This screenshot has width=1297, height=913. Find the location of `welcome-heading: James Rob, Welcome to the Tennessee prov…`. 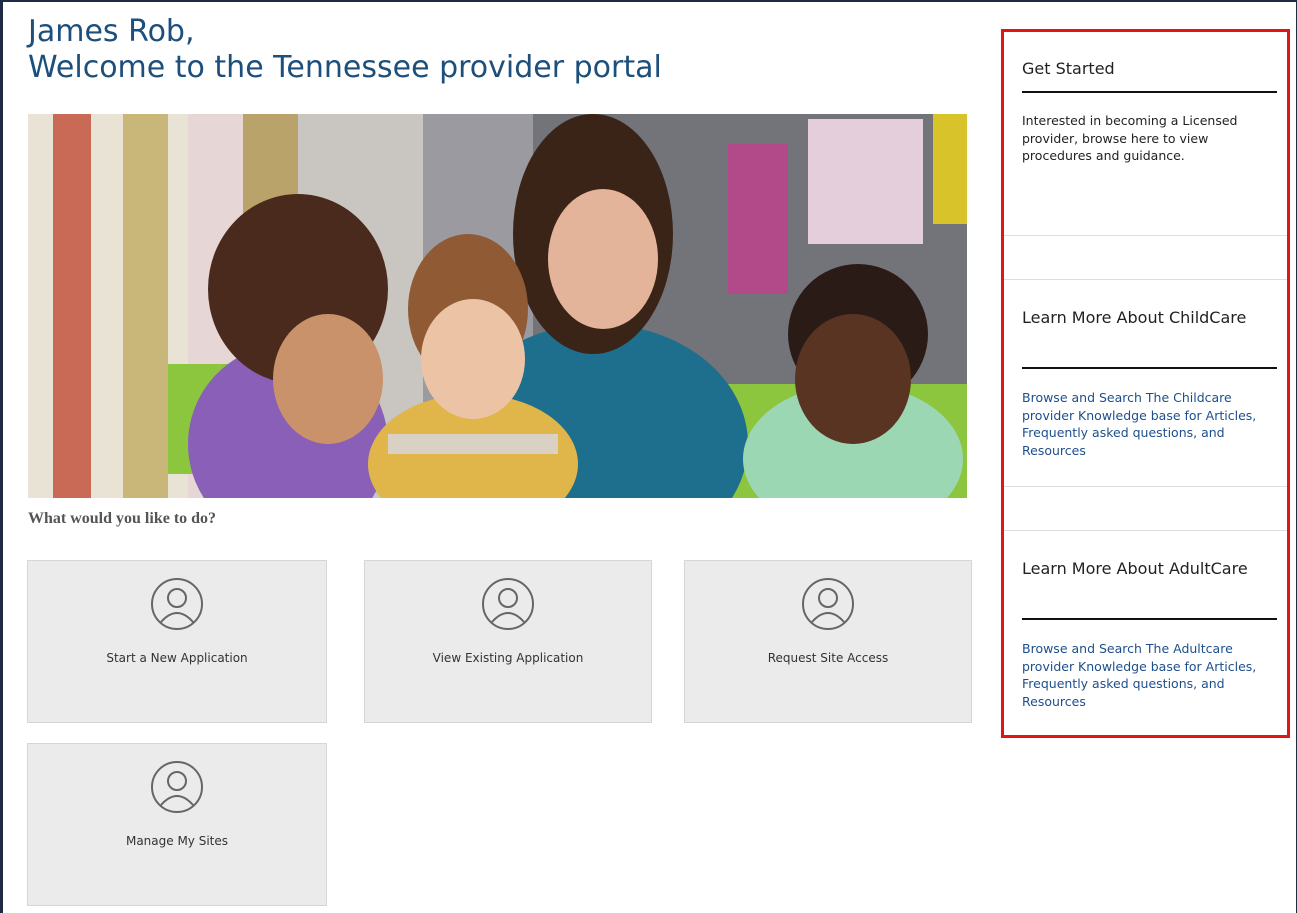

welcome-heading: James Rob, Welcome to the Tennessee prov… is located at coordinates (345, 50).